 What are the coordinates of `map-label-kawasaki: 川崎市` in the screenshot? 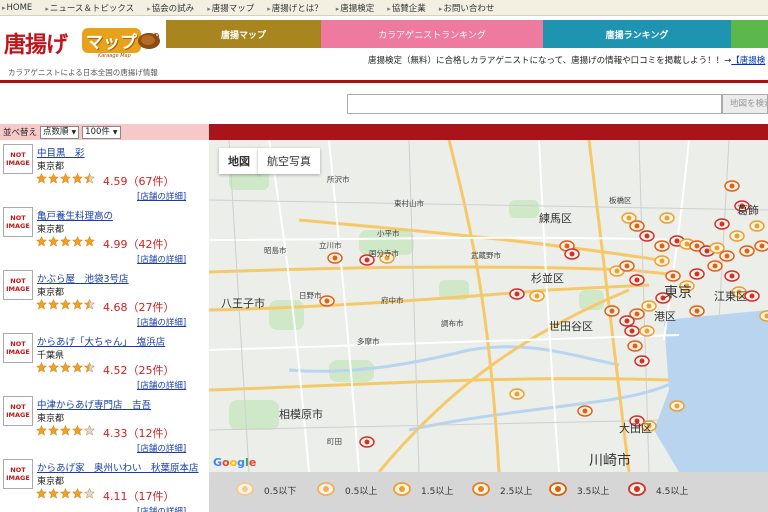 It's located at (610, 461).